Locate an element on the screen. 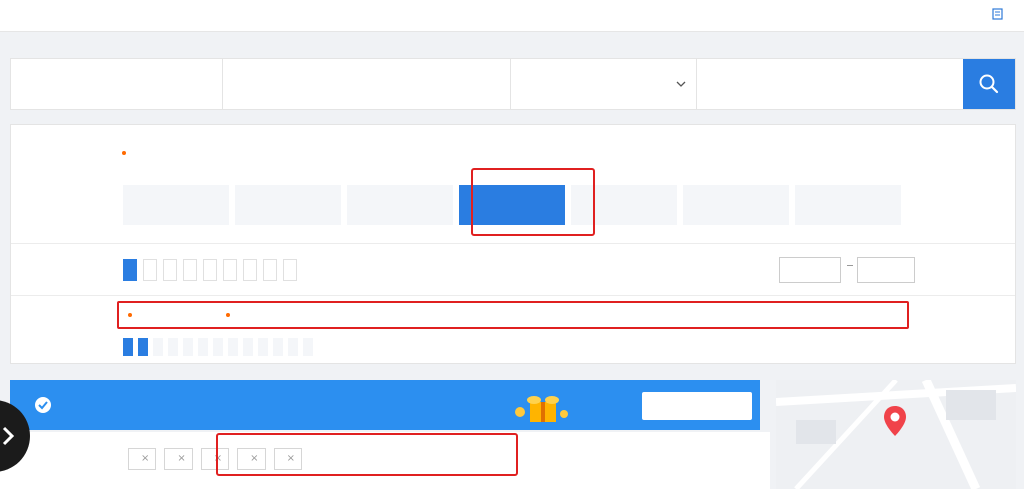 The height and width of the screenshot is (489, 1024). star-price-options is located at coordinates (213, 270).